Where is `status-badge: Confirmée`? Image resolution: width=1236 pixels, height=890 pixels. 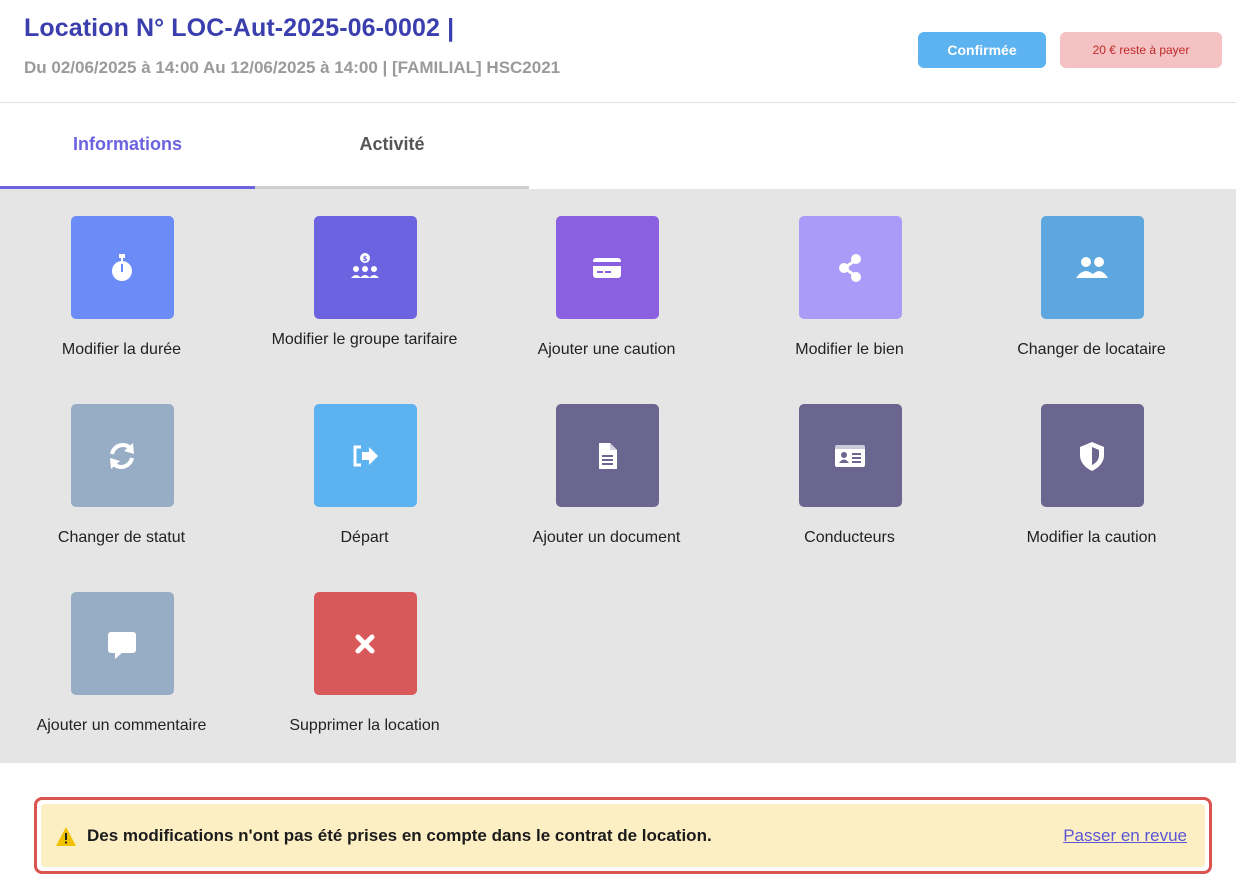 status-badge: Confirmée is located at coordinates (982, 50).